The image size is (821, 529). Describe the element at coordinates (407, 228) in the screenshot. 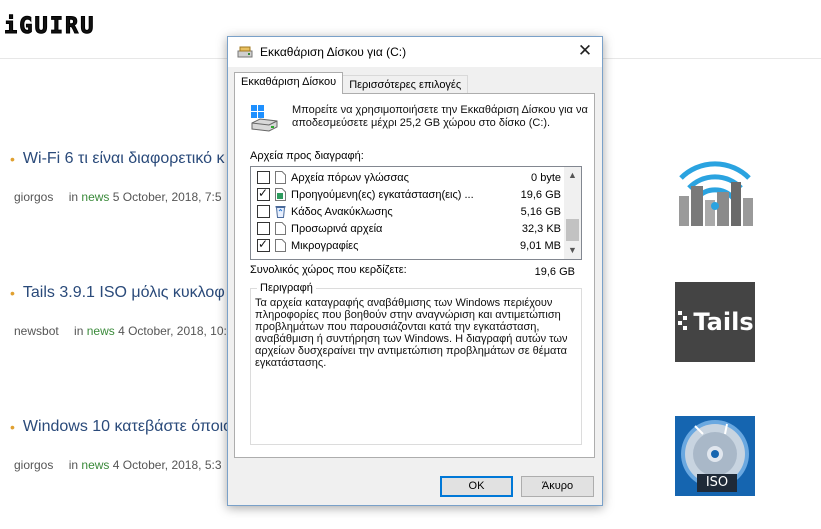

I see `list-item: Προσωρινά αρχεία 32,3 KB` at that location.